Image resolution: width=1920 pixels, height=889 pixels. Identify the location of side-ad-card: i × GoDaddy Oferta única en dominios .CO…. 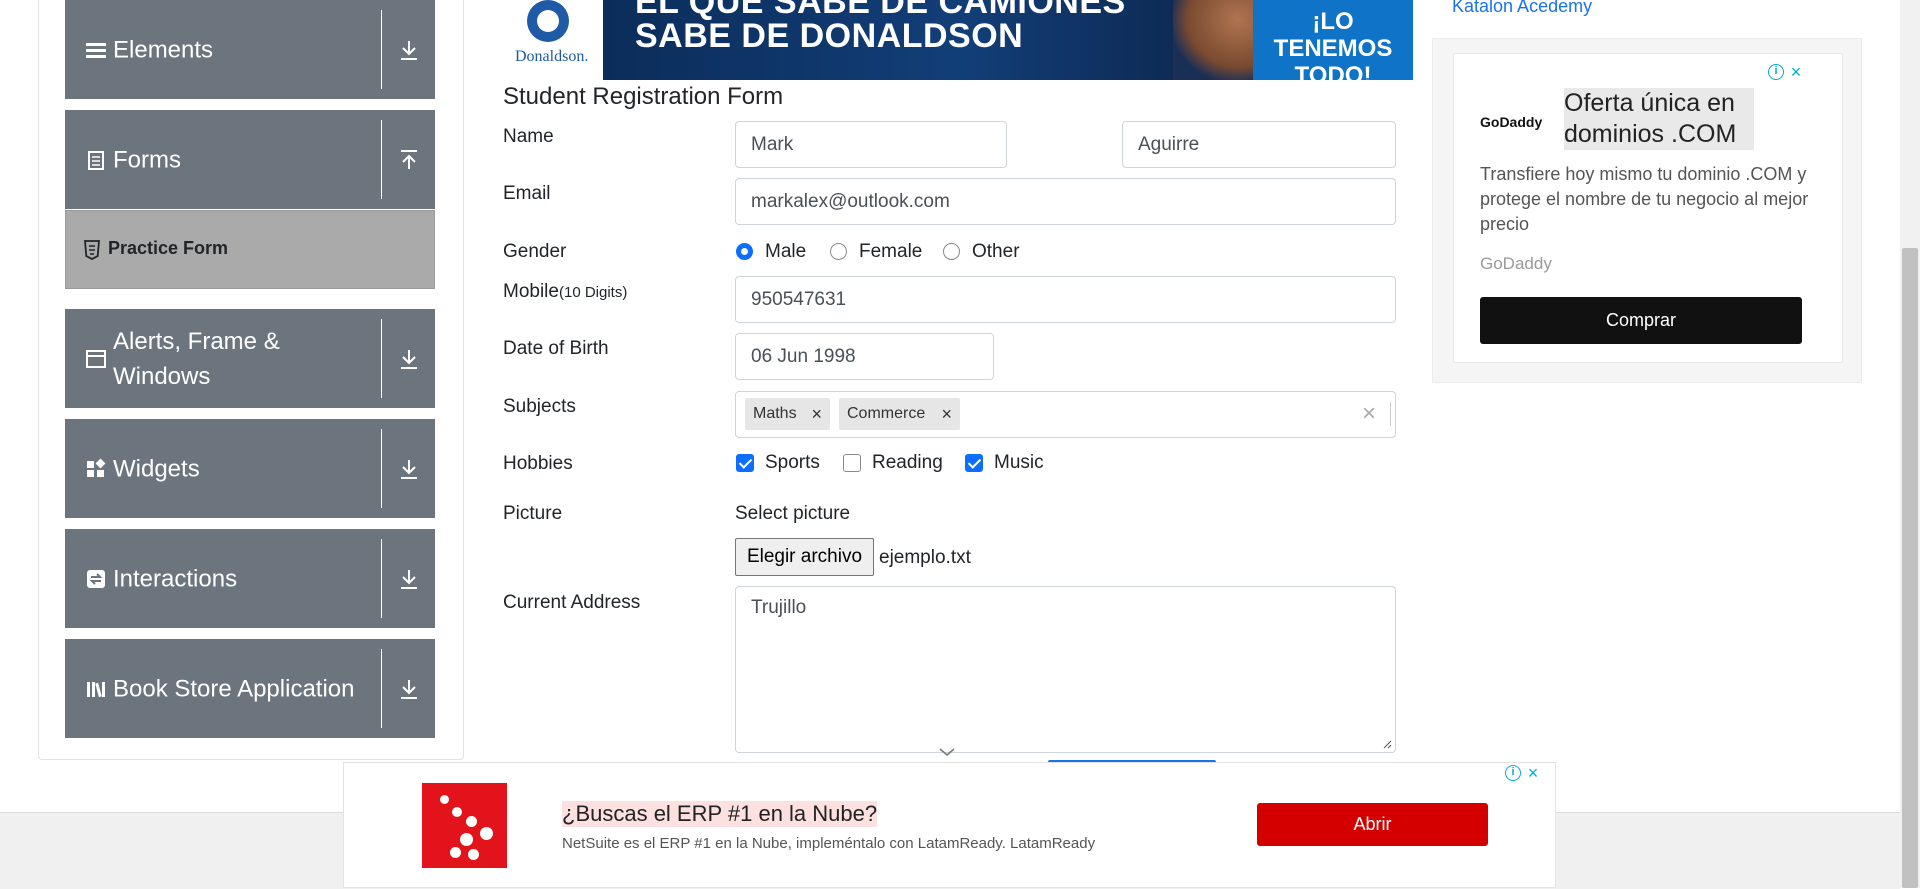
(1648, 208).